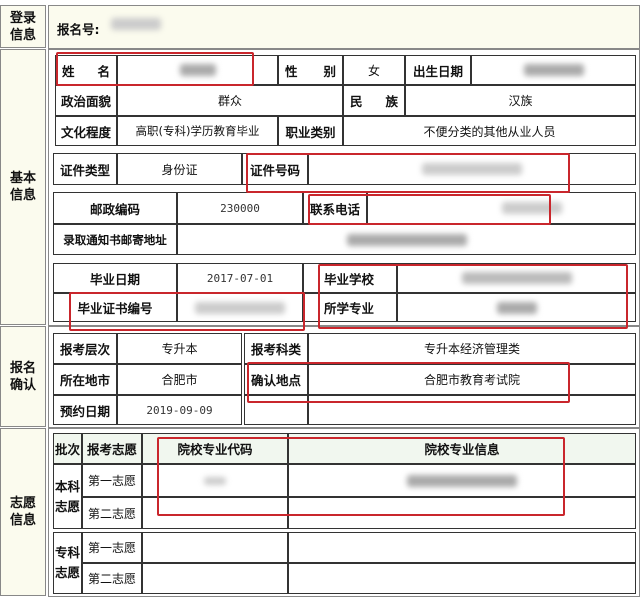 The image size is (640, 597). What do you see at coordinates (472, 169) in the screenshot?
I see `id-no-value` at bounding box center [472, 169].